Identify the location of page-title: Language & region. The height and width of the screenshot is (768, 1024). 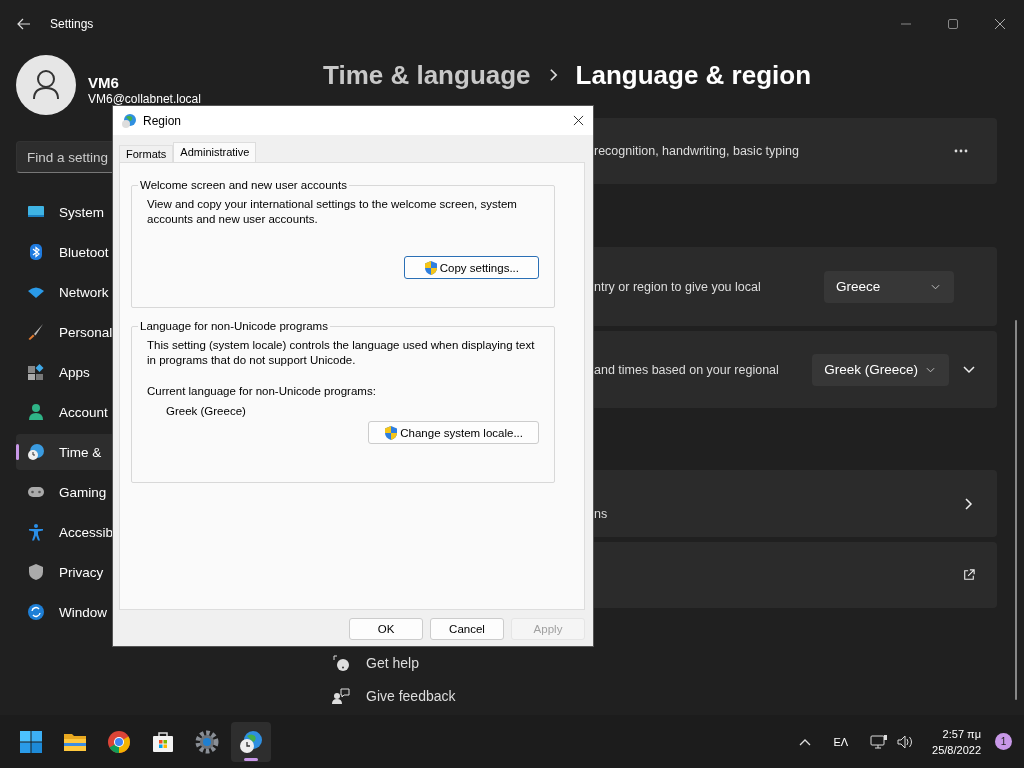
(693, 75).